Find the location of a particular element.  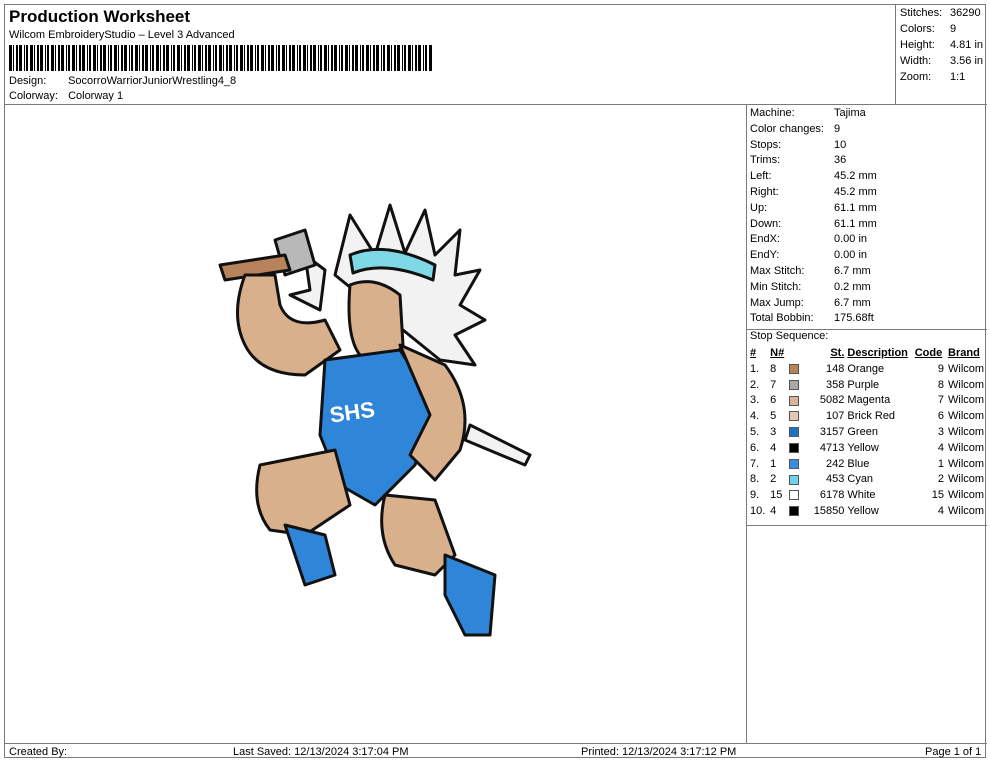

stat-row: Colors: 9 is located at coordinates (928, 29).